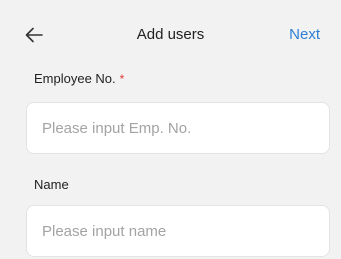 This screenshot has height=259, width=341. Describe the element at coordinates (75, 78) in the screenshot. I see `employee-no-label-text: Employee No.` at that location.